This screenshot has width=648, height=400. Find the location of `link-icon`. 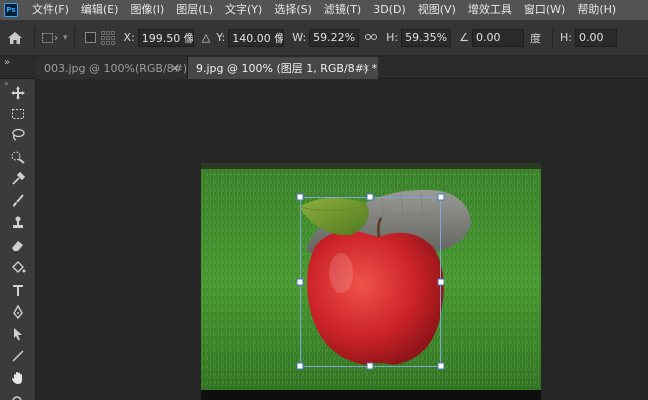

link-icon is located at coordinates (371, 37).